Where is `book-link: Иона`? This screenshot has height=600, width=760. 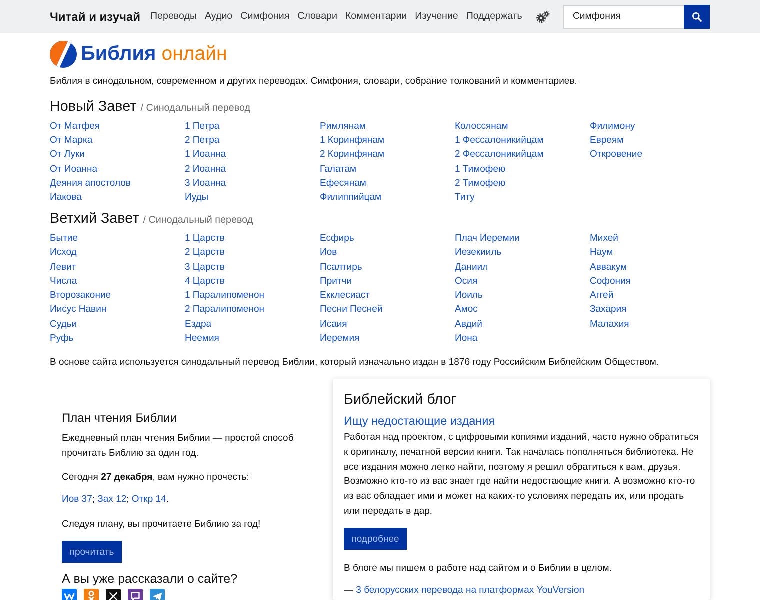 book-link: Иона is located at coordinates (466, 339).